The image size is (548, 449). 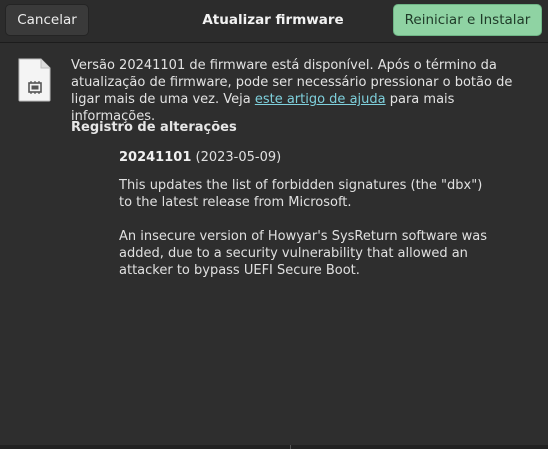 I want to click on release-date: (2023-05-09), so click(x=238, y=157).